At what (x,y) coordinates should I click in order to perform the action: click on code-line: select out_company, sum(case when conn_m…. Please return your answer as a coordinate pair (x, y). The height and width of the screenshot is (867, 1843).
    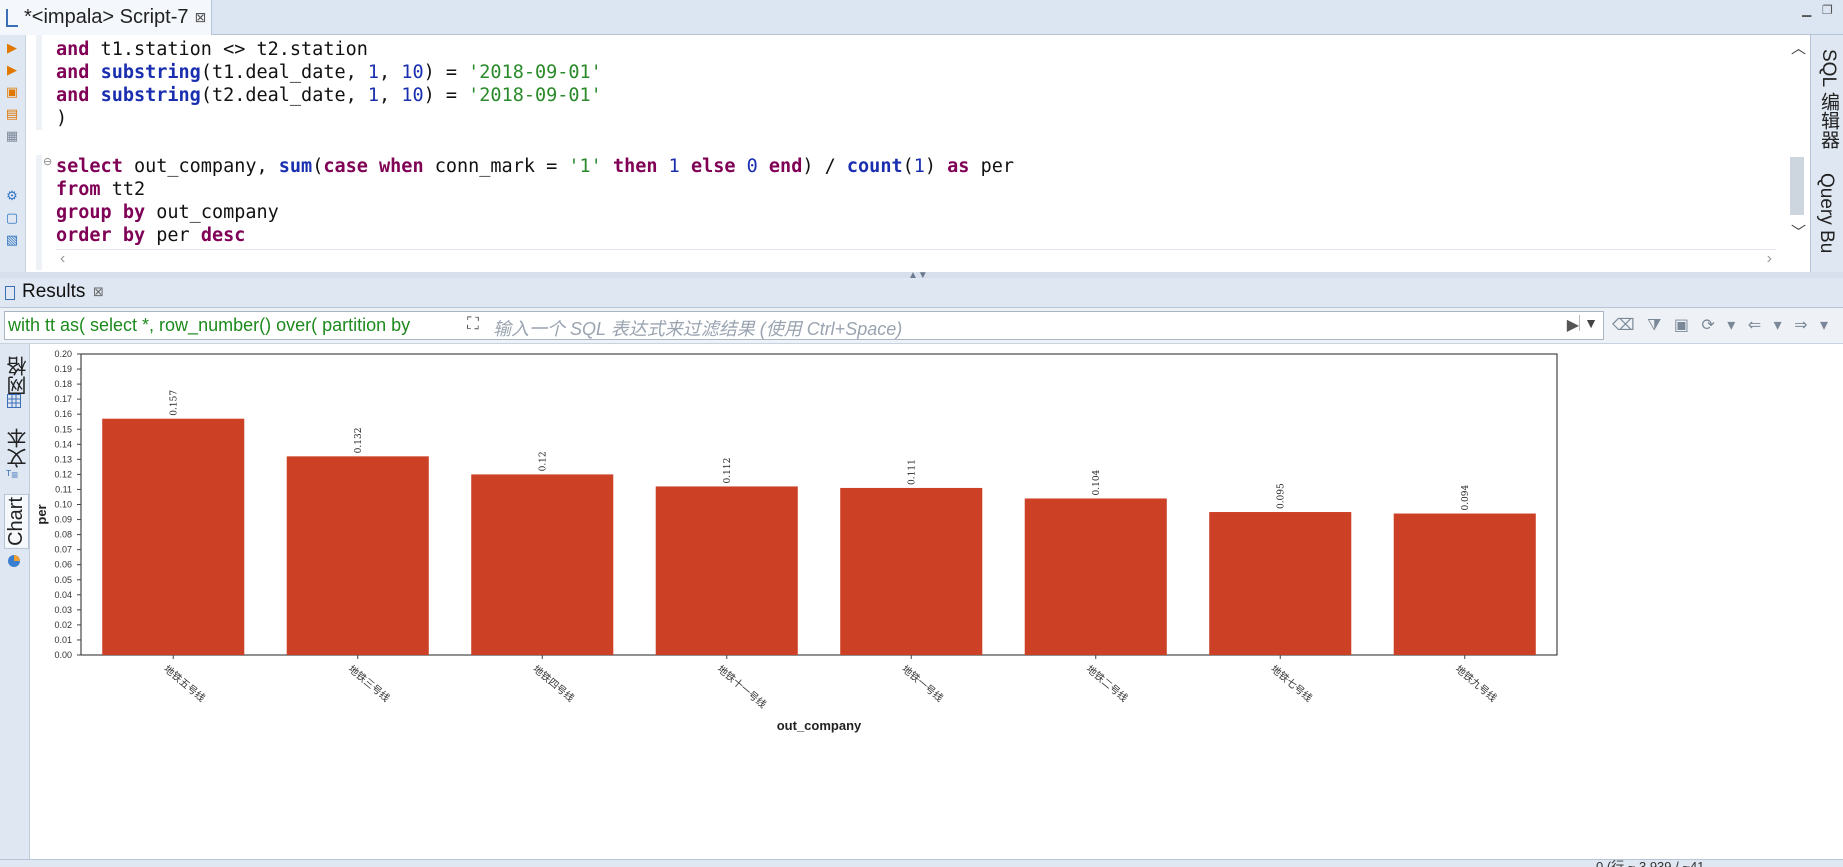
    Looking at the image, I should click on (535, 166).